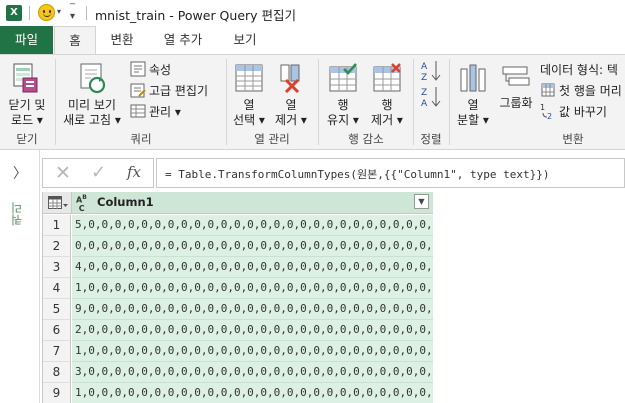 The width and height of the screenshot is (625, 403). What do you see at coordinates (473, 120) in the screenshot?
I see `split-column-label-2: 분할 ▾` at bounding box center [473, 120].